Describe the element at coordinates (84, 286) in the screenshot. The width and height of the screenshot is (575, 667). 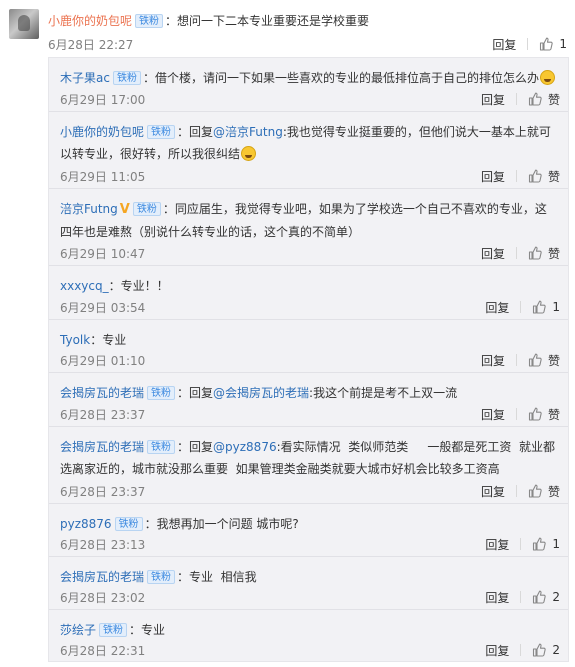
I see `reply-username: xxxycq_` at that location.